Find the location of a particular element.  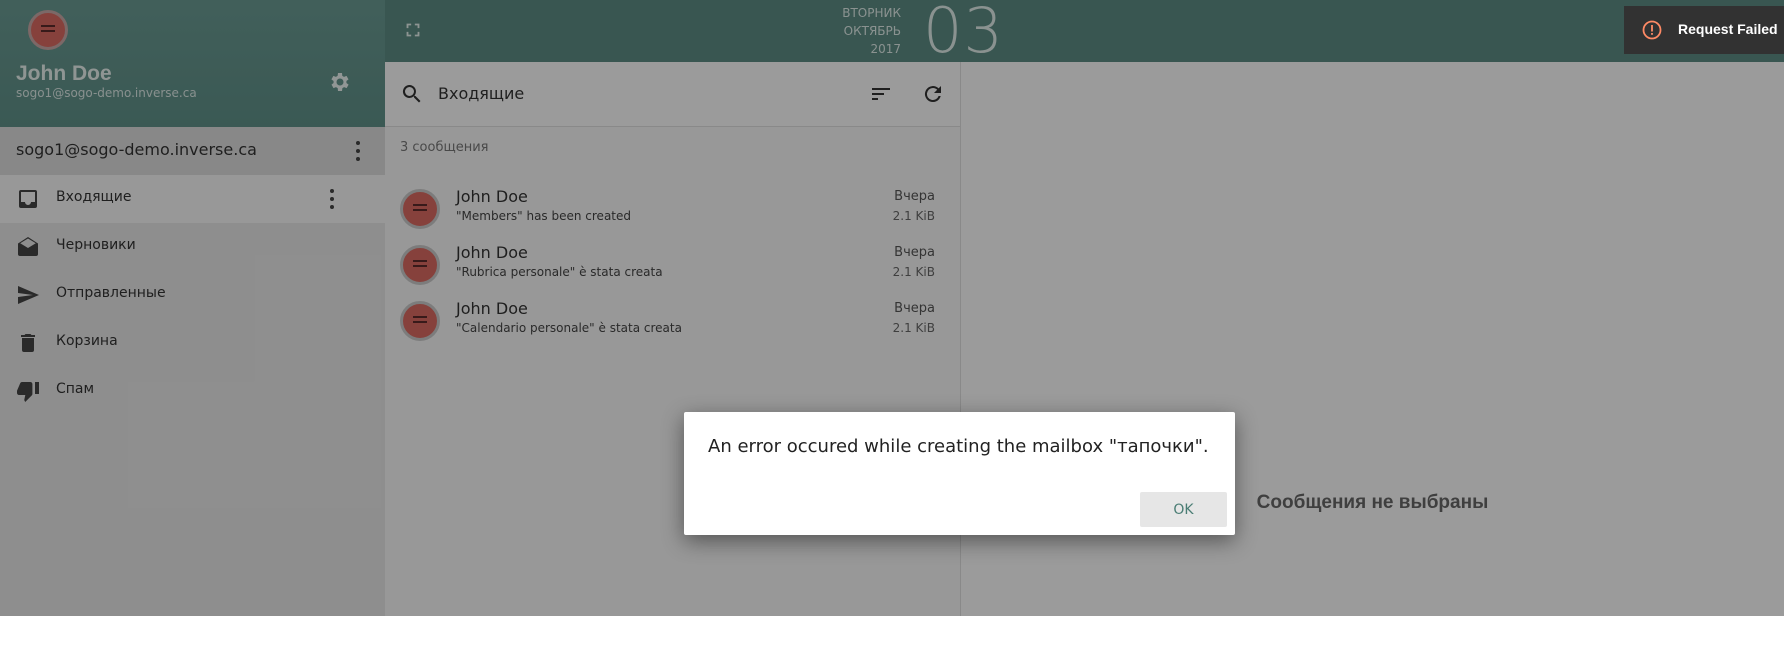

toast-text: Request Failed is located at coordinates (1728, 29).